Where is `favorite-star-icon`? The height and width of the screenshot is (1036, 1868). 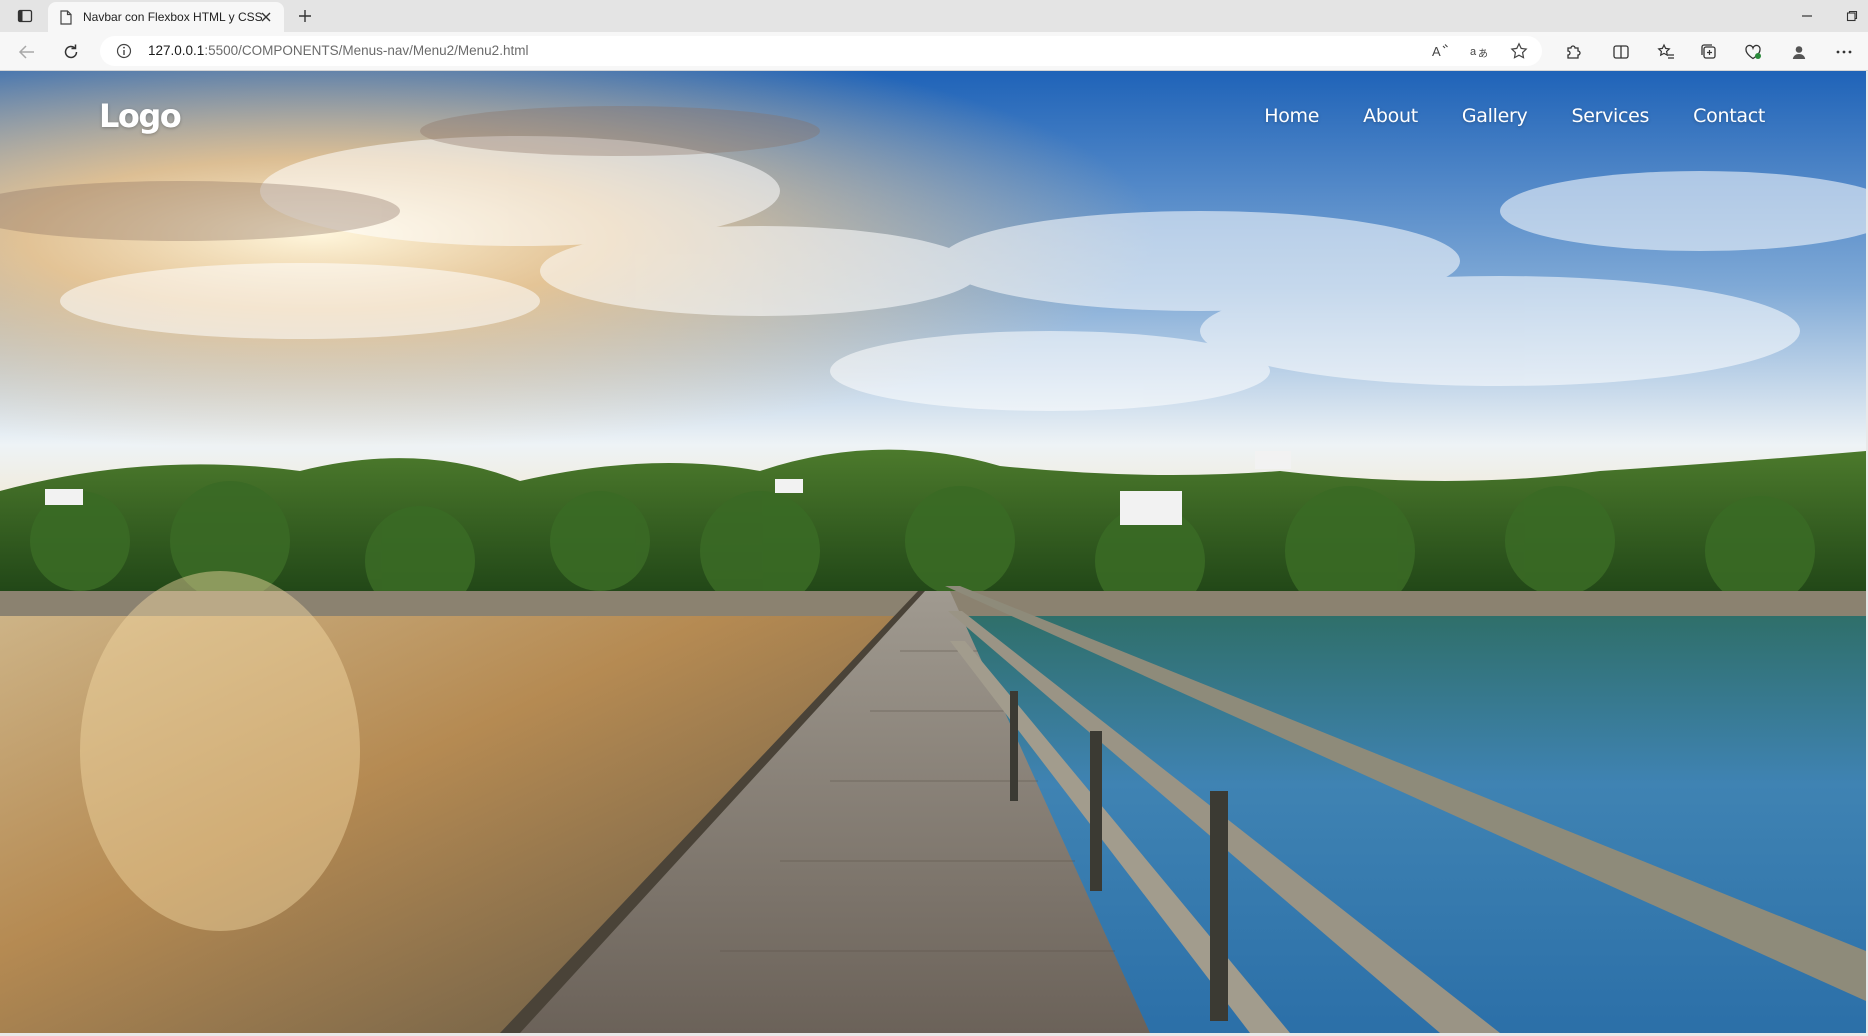
favorite-star-icon is located at coordinates (1519, 51).